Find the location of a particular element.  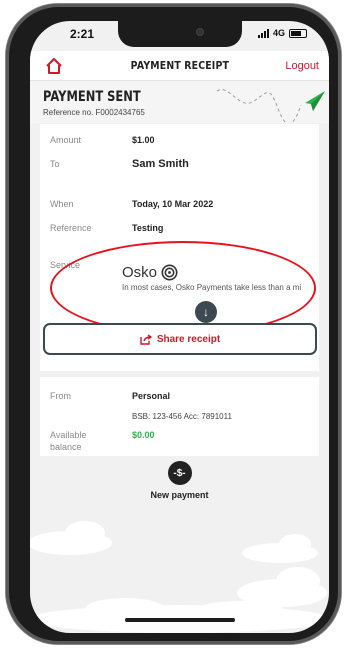

share-receipt-label: Share receipt is located at coordinates (188, 339).